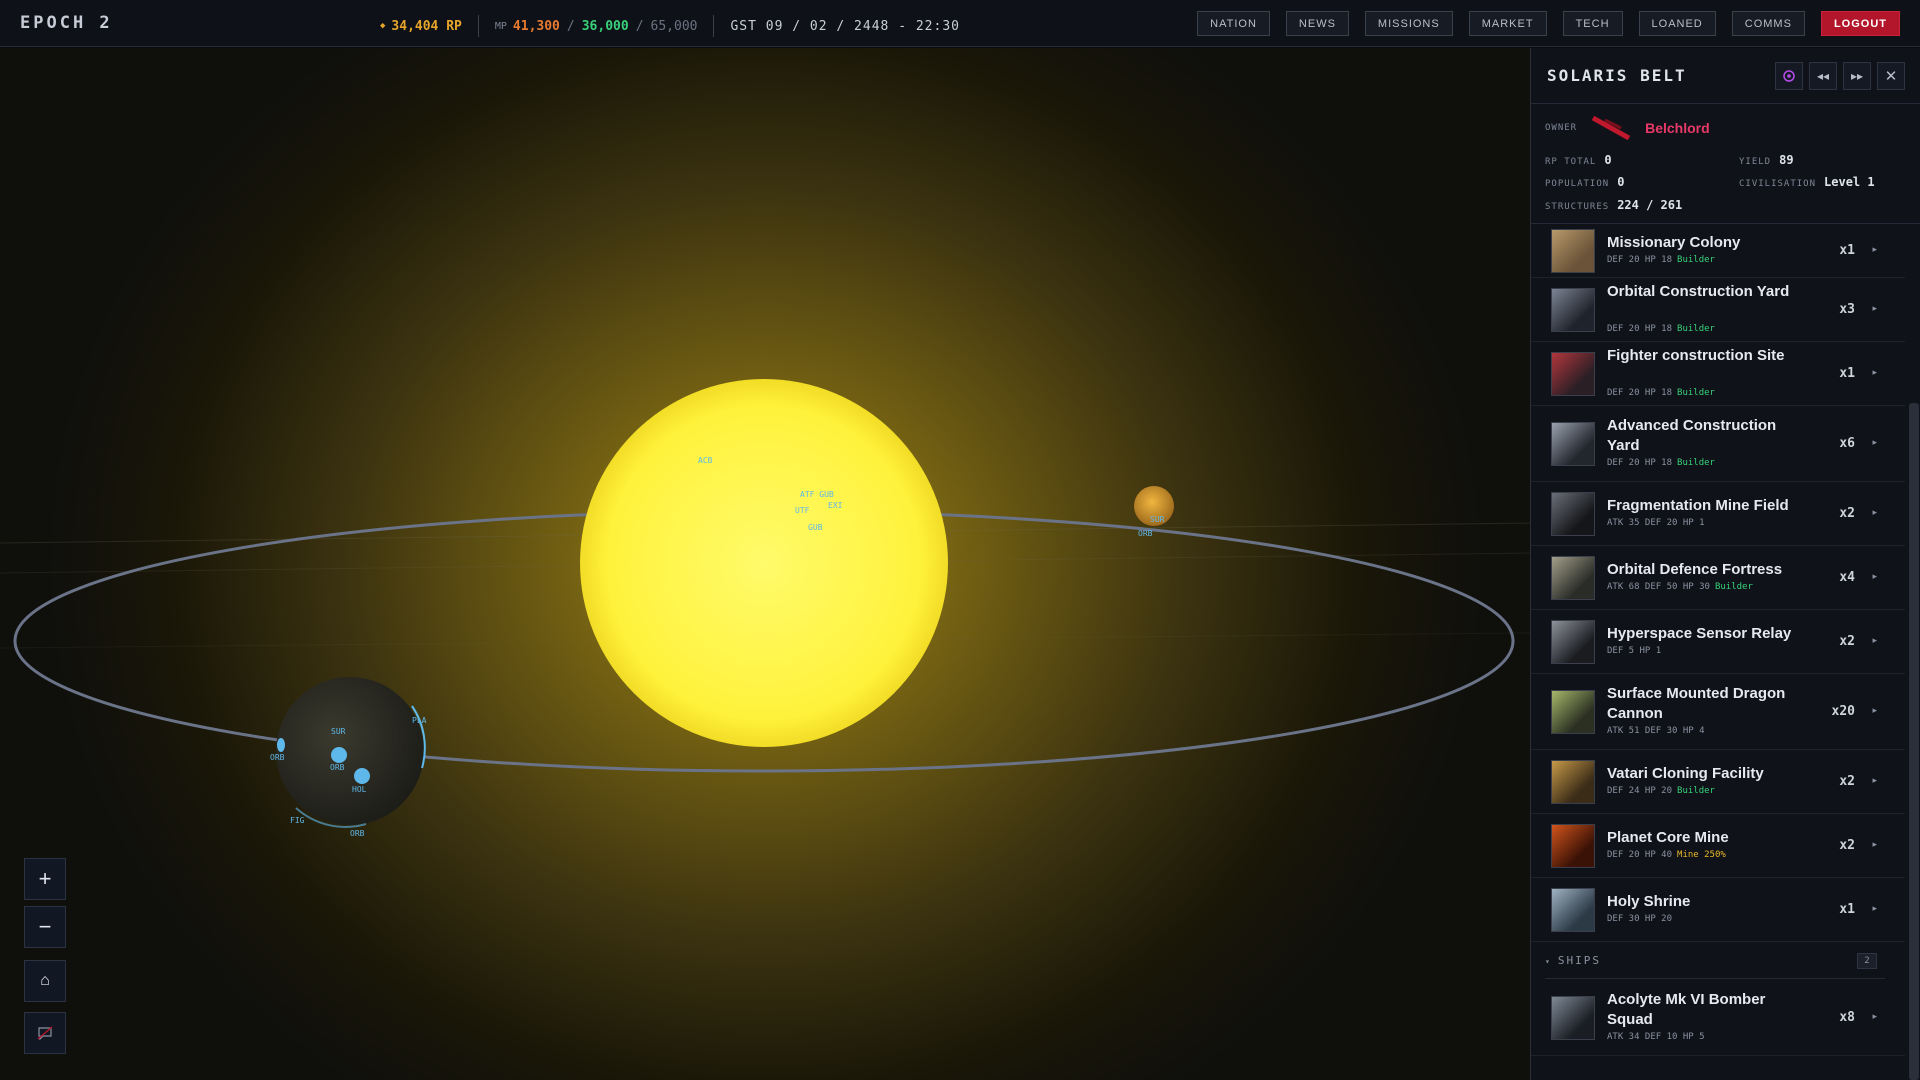 This screenshot has width=1920, height=1080. I want to click on ships-count-badge: 2, so click(1867, 961).